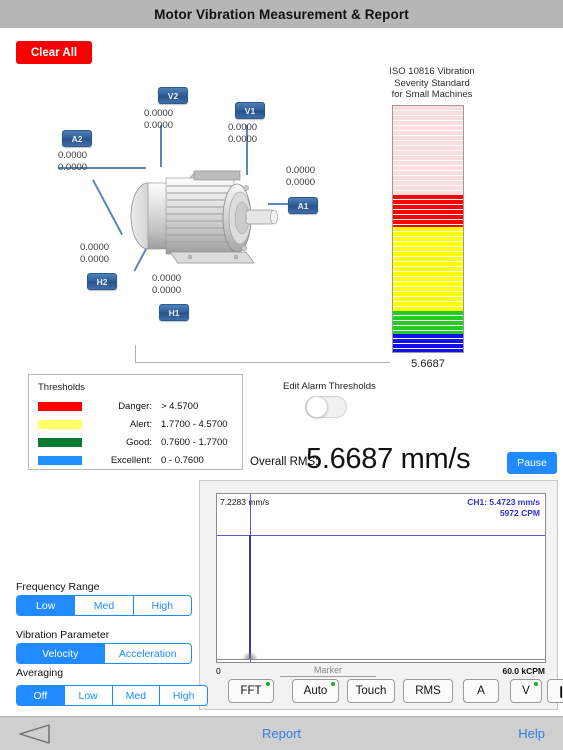 The image size is (563, 750). Describe the element at coordinates (250, 110) in the screenshot. I see `sensor-button-v1: V1` at that location.